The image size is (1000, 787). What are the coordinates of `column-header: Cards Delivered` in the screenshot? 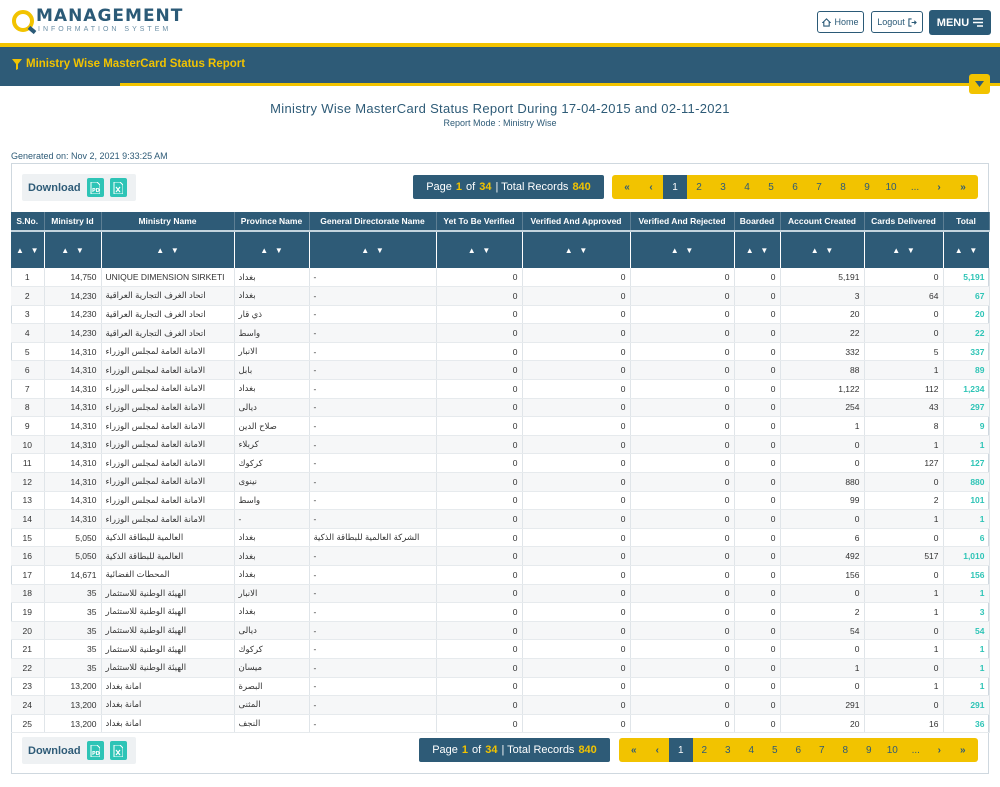 It's located at (904, 221).